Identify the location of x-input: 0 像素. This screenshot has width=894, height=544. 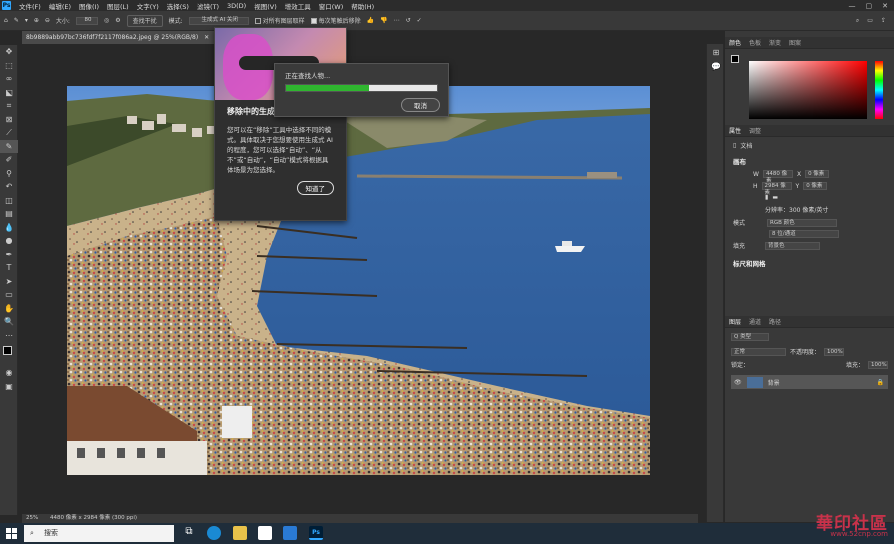
(817, 174).